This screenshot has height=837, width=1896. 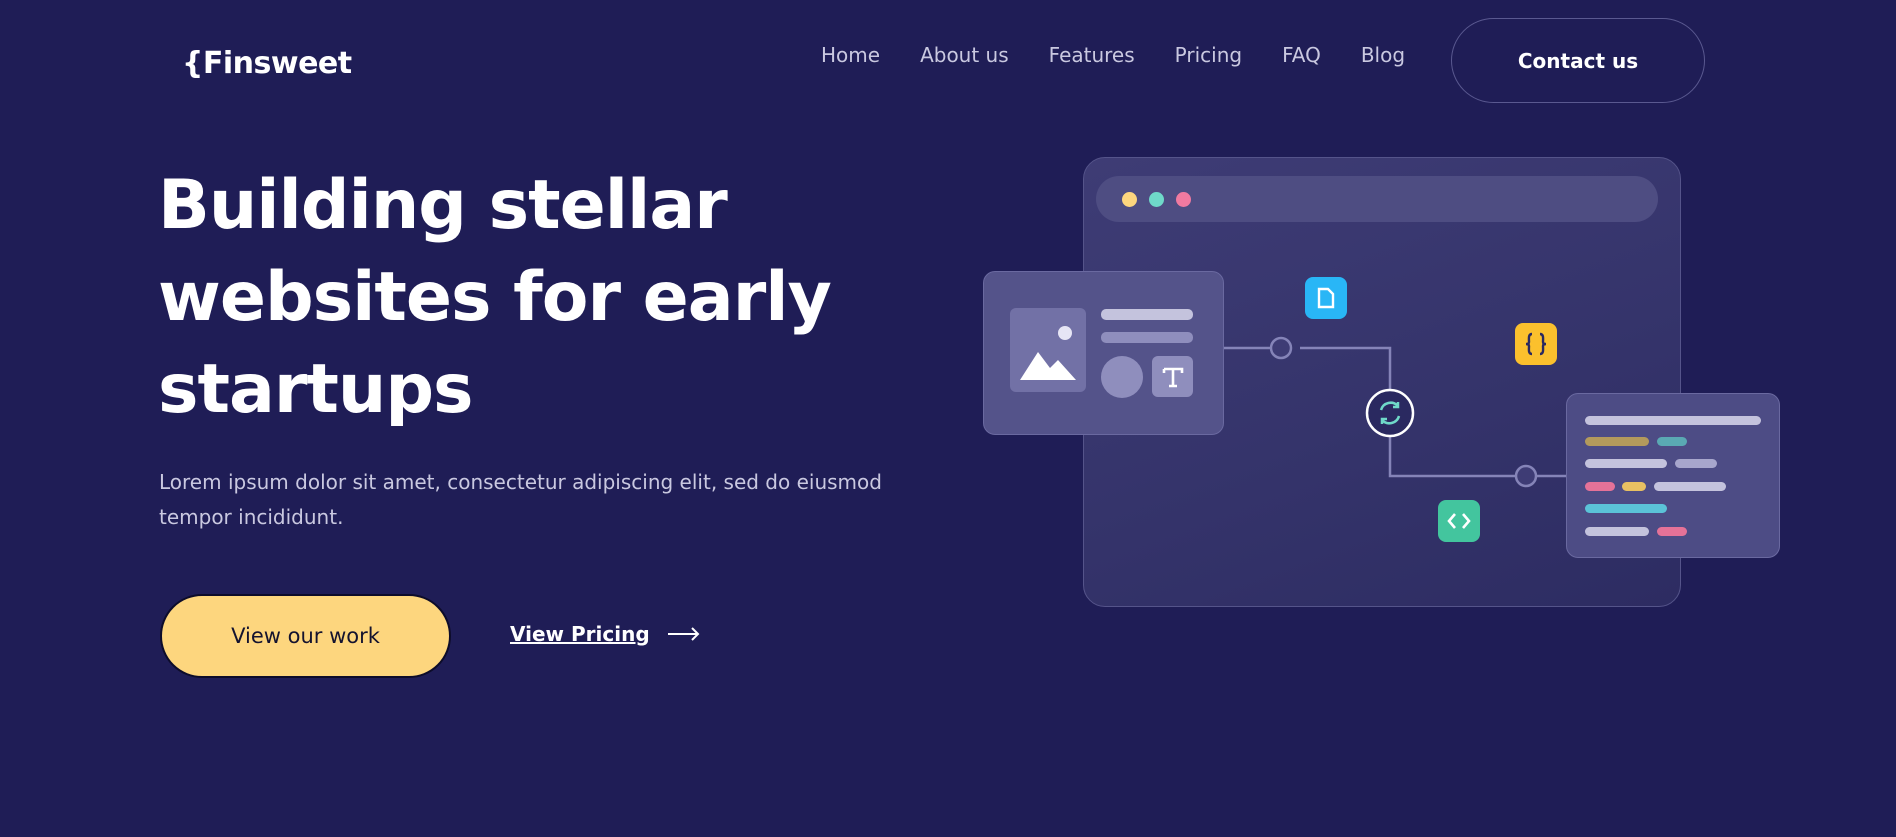 I want to click on window-dot-teal, so click(x=1156, y=199).